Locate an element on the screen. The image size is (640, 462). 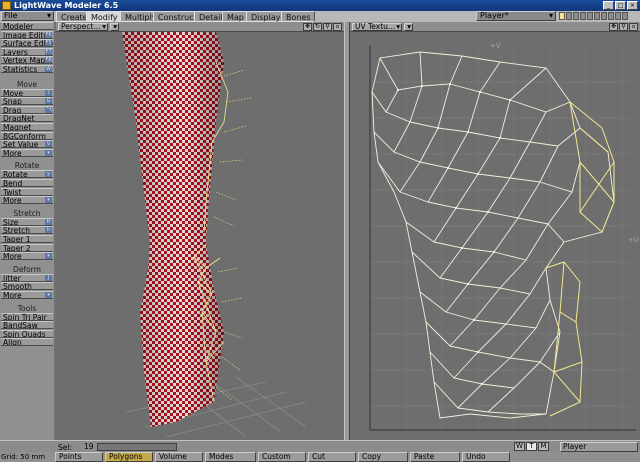
section-heading: Rotate is located at coordinates (27, 166).